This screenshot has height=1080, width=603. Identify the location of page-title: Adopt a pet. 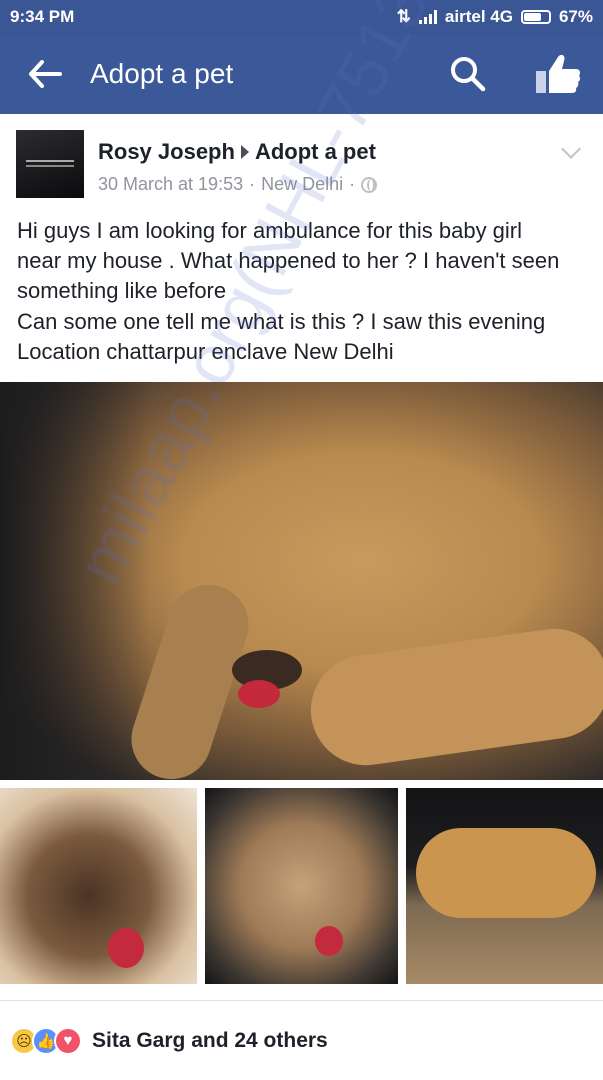
(162, 73).